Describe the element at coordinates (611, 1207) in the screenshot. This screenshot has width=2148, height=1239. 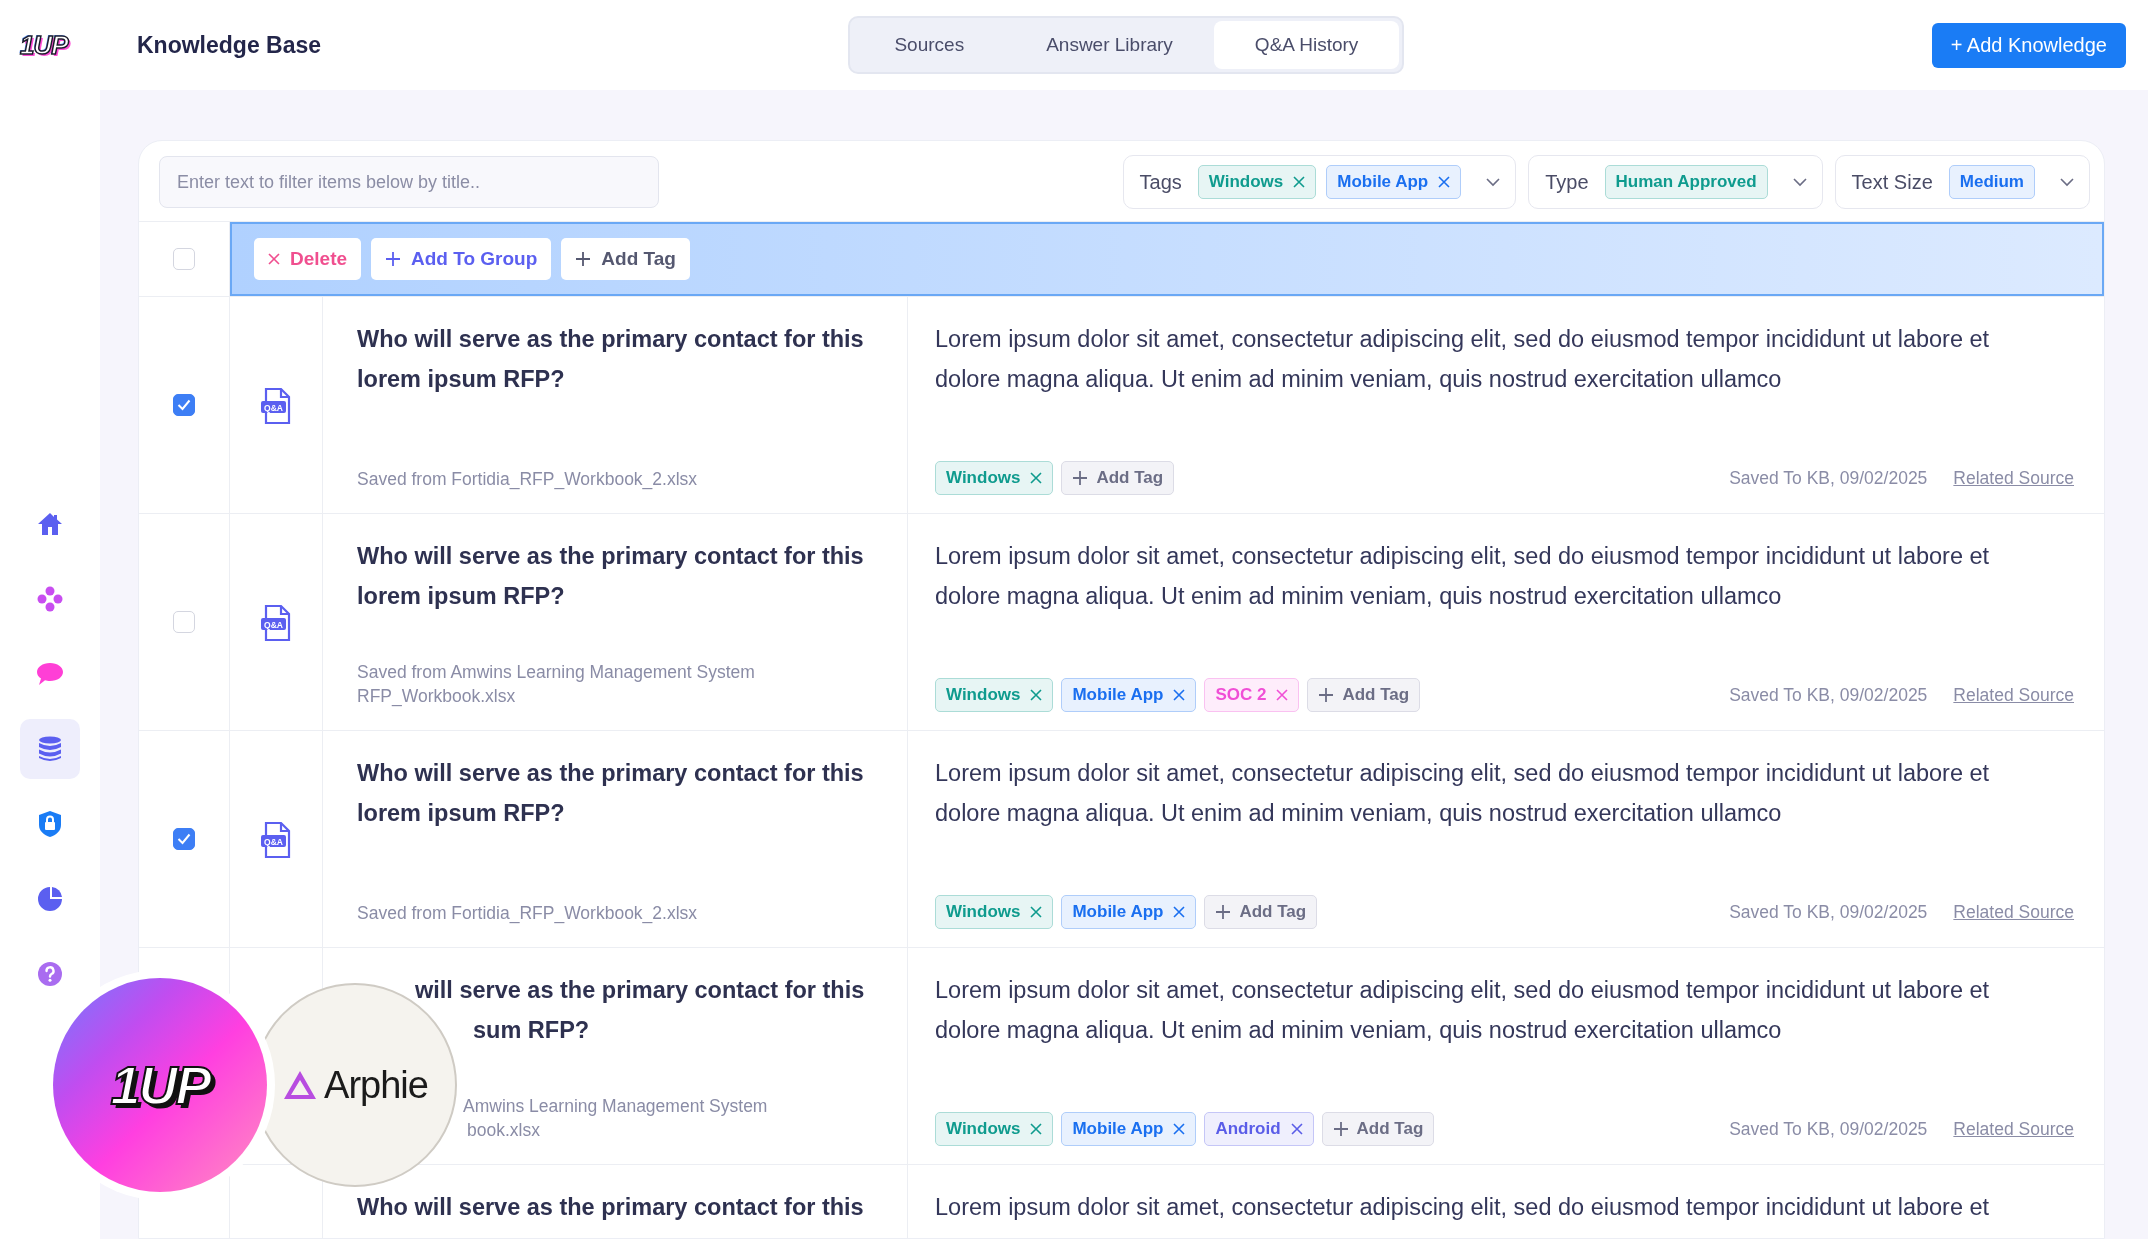
I see `question-text: Who will serve as the primary contact for this` at that location.